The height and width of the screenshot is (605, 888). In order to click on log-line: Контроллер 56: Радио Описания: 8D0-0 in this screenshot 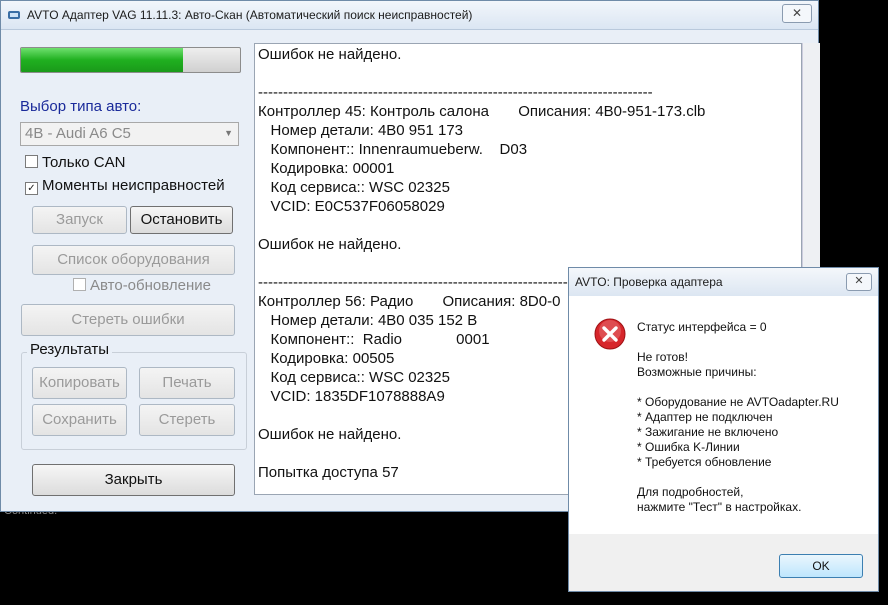, I will do `click(409, 301)`.